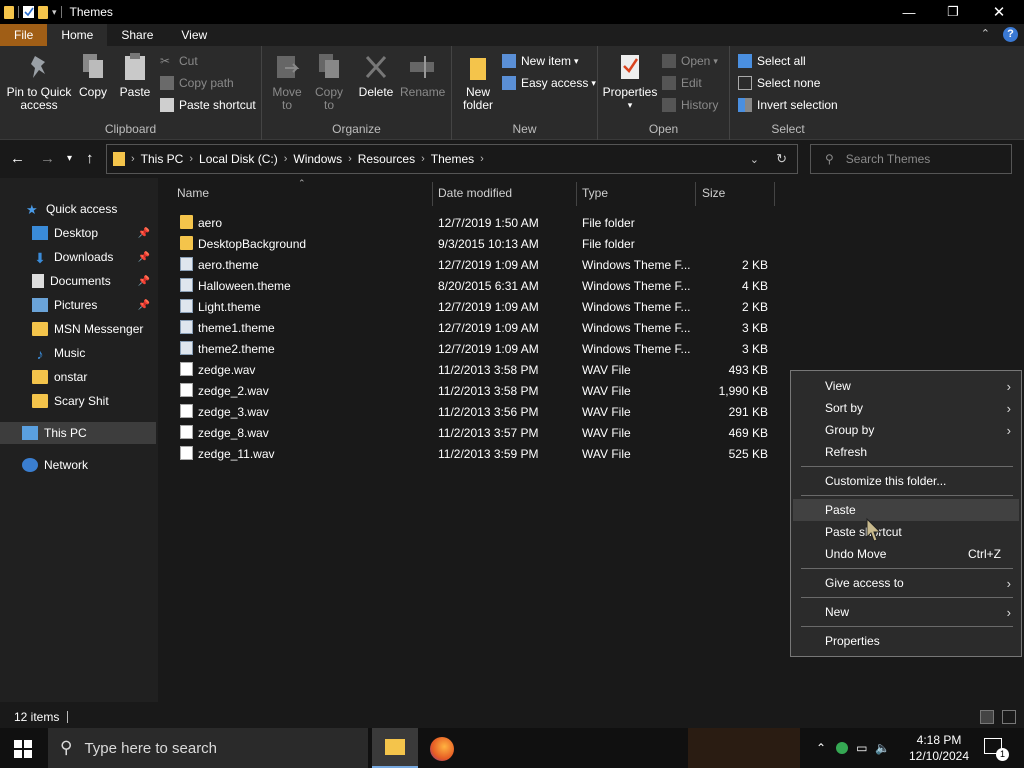 This screenshot has width=1024, height=768. I want to click on search-box: ⚲ Search Themes, so click(911, 159).